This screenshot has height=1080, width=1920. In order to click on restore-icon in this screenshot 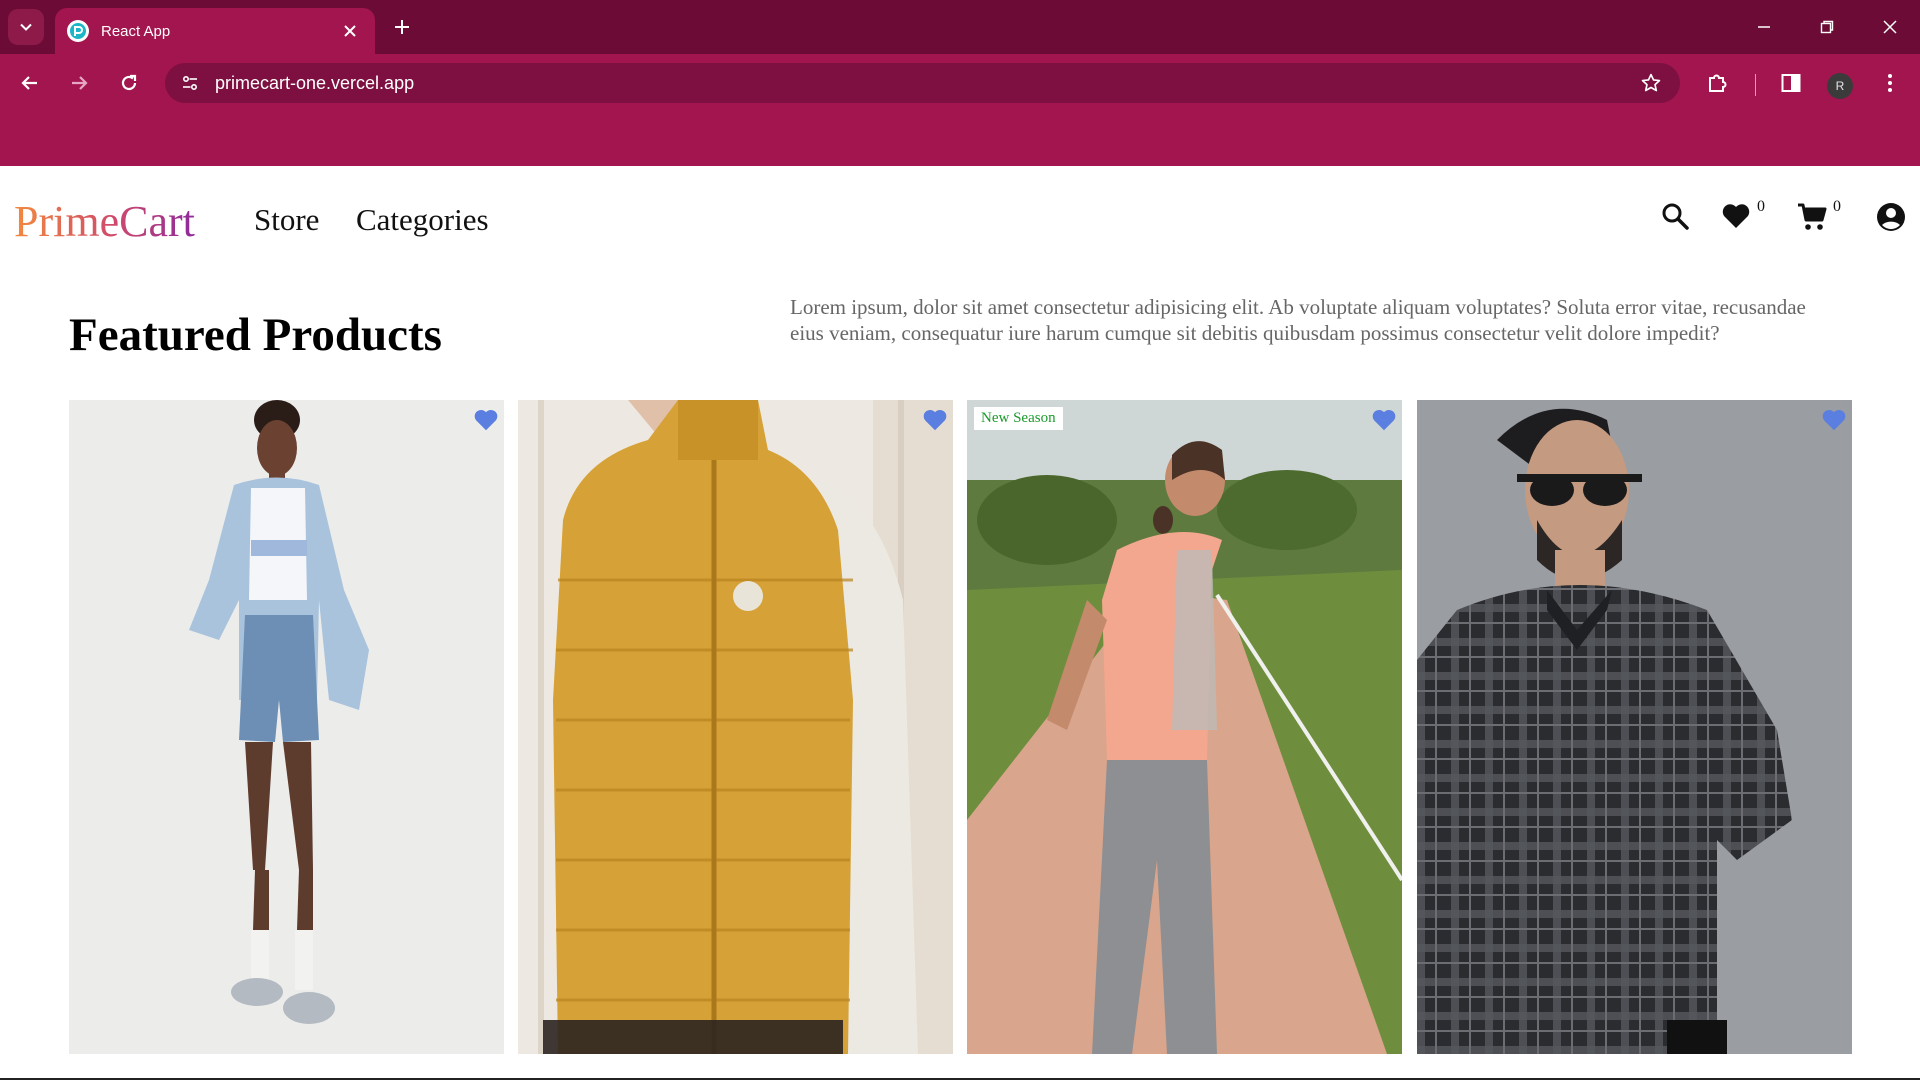, I will do `click(1827, 27)`.